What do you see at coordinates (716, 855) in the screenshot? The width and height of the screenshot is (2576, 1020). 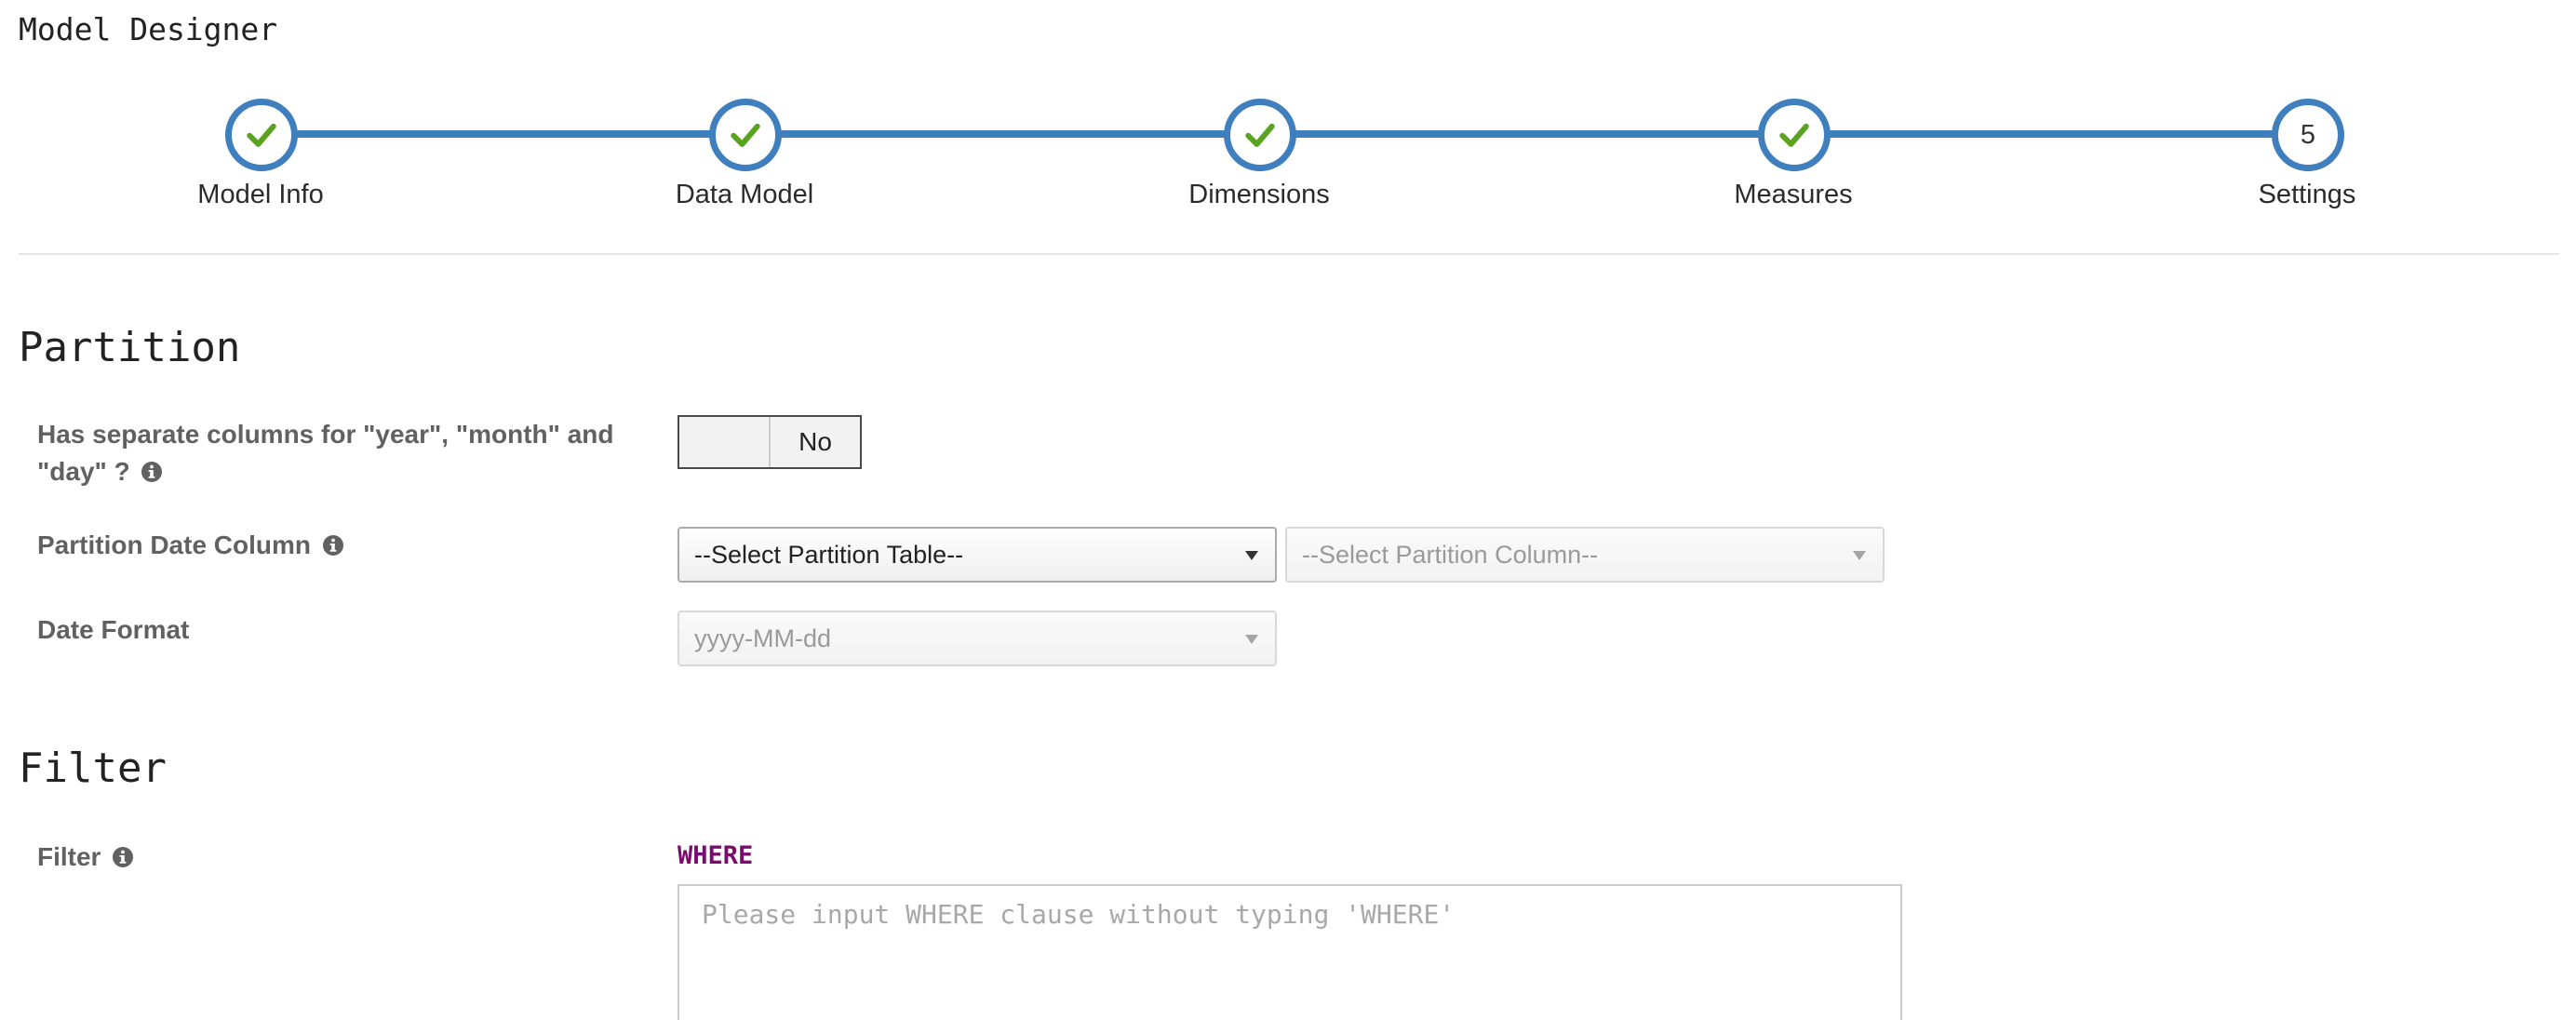 I see `where-keyword: WHERE` at bounding box center [716, 855].